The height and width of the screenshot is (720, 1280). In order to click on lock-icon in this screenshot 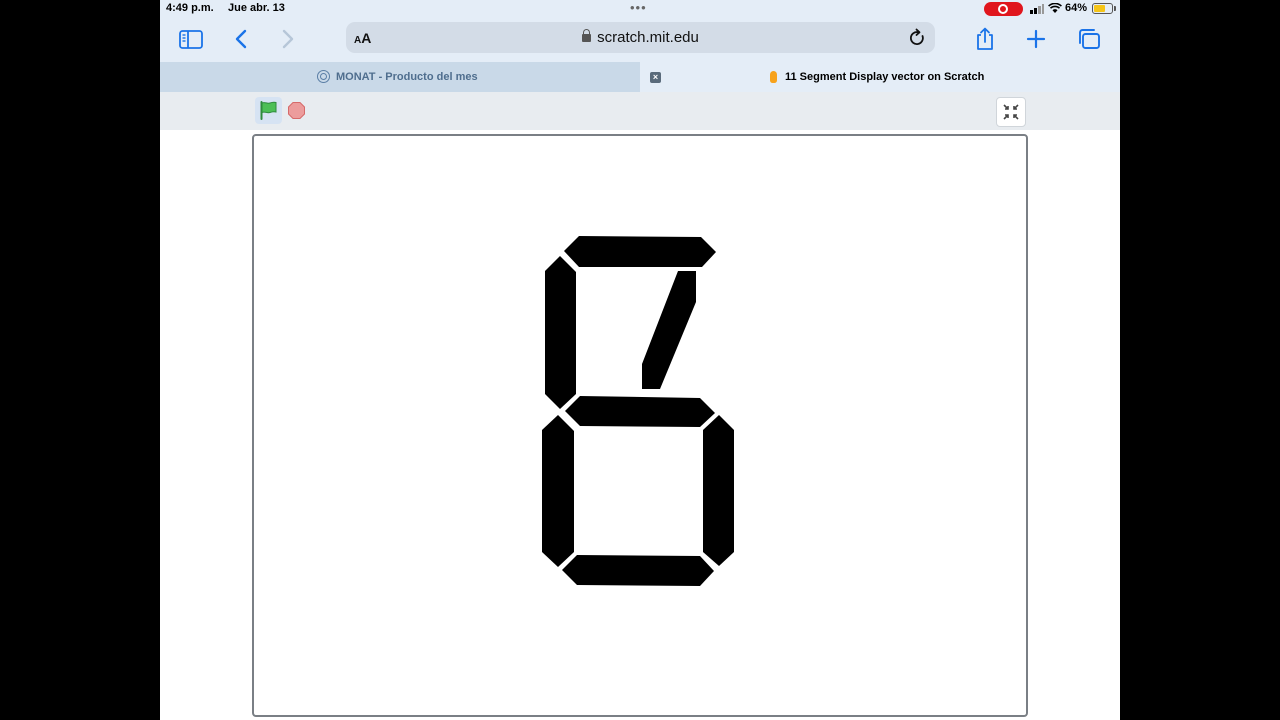, I will do `click(587, 35)`.